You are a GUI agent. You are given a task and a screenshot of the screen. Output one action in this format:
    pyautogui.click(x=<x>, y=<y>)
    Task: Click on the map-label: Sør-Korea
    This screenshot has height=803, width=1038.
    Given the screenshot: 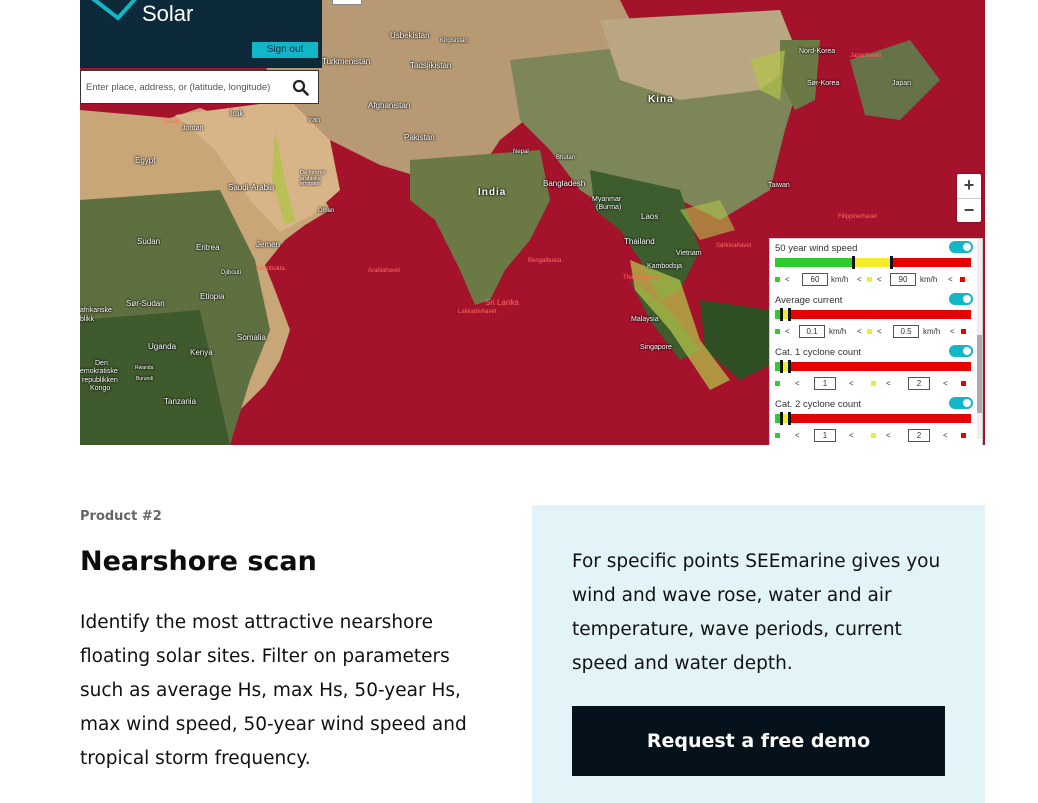 What is the action you would take?
    pyautogui.click(x=823, y=83)
    